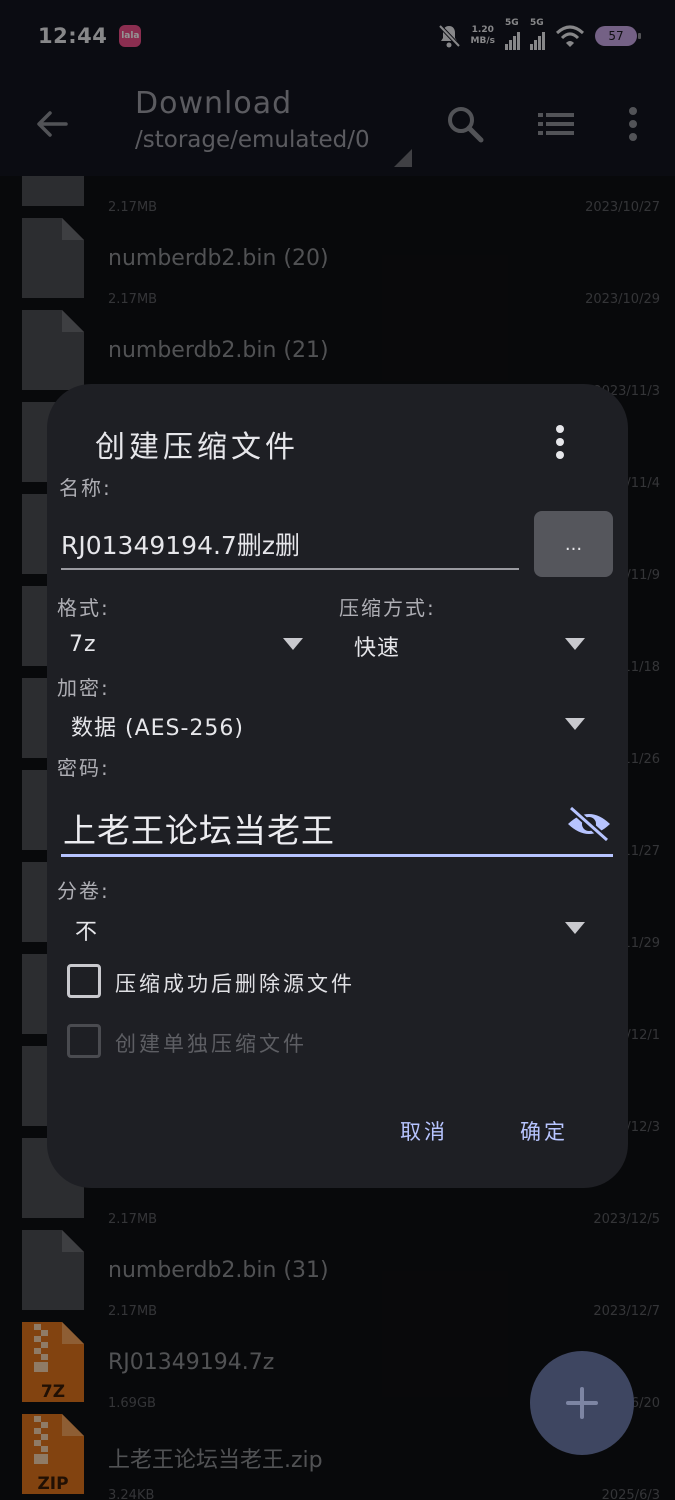  I want to click on encryption-select: 数据 (AES-256), so click(324, 724).